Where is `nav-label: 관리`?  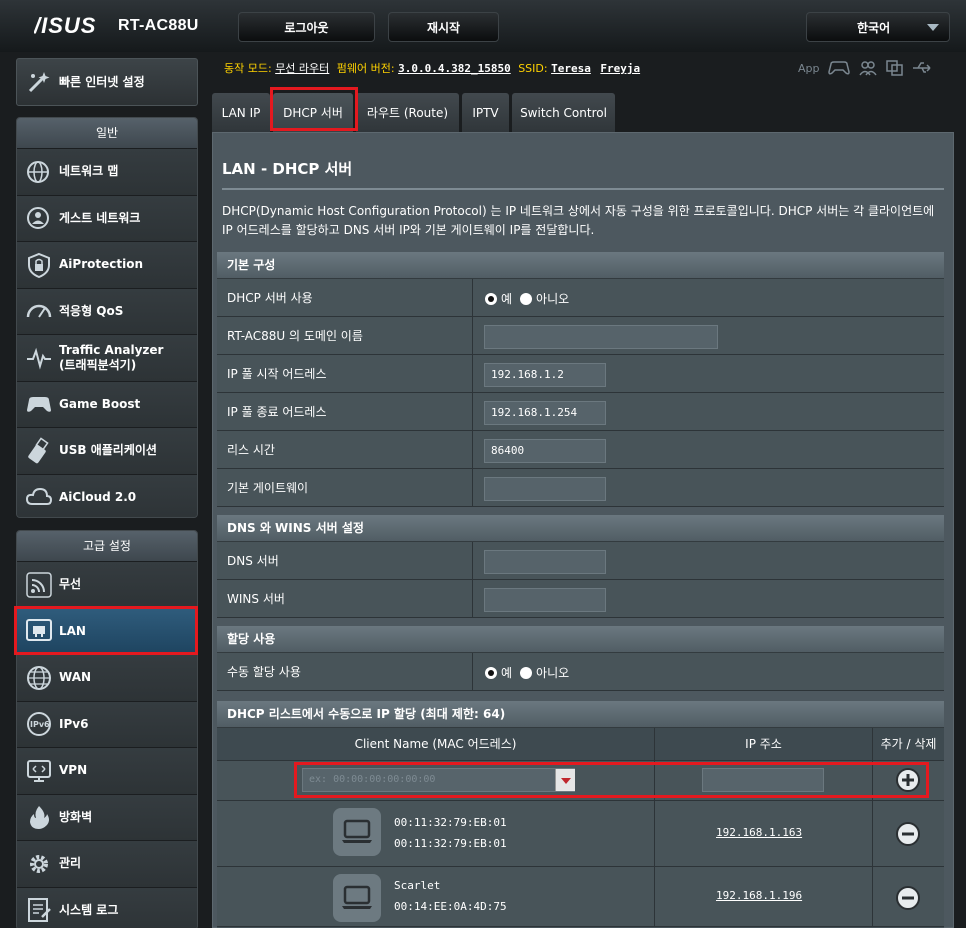 nav-label: 관리 is located at coordinates (70, 863).